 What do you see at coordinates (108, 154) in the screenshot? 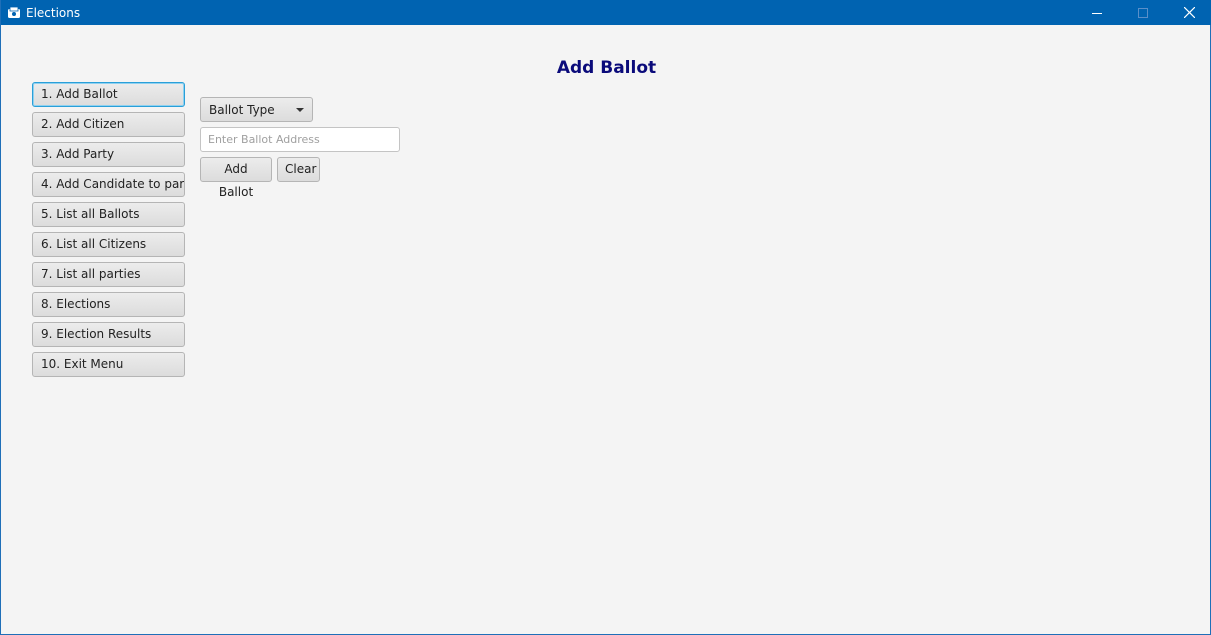
I see `menu-add-party-button: 3. Add Party` at bounding box center [108, 154].